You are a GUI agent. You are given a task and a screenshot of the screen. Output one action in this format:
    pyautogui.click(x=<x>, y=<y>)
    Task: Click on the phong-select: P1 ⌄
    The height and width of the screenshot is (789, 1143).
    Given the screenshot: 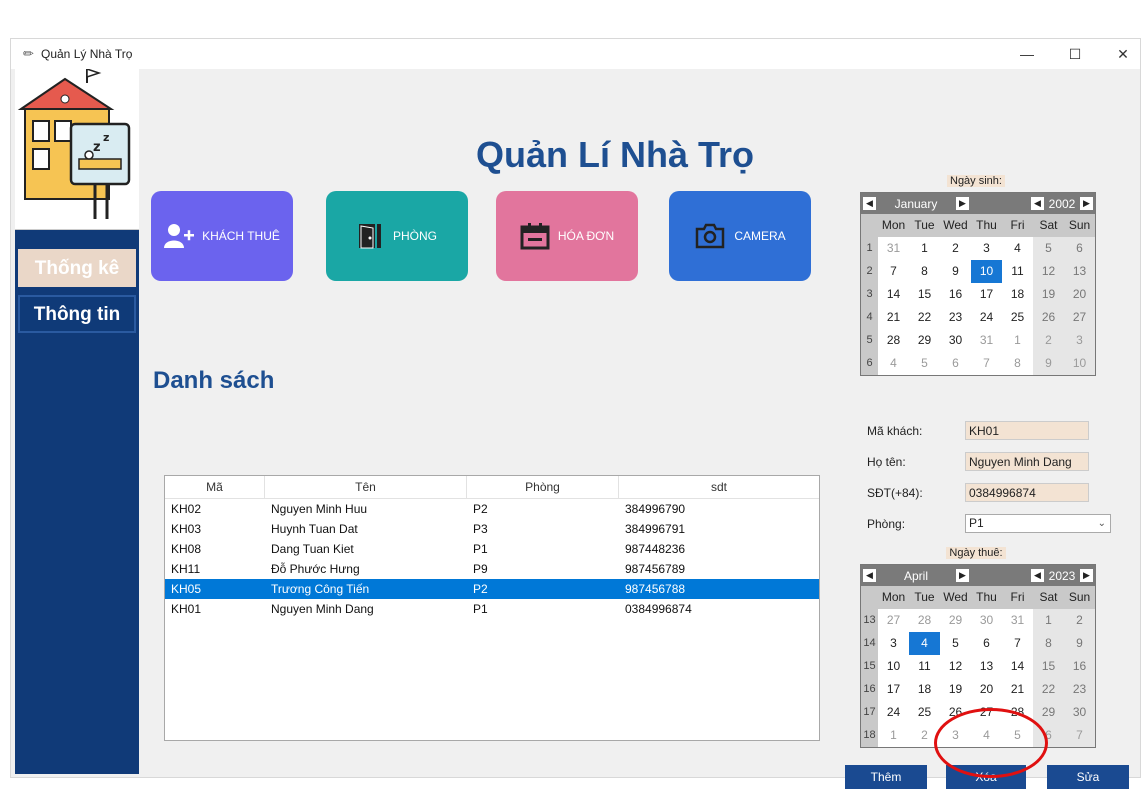 What is the action you would take?
    pyautogui.click(x=1038, y=523)
    